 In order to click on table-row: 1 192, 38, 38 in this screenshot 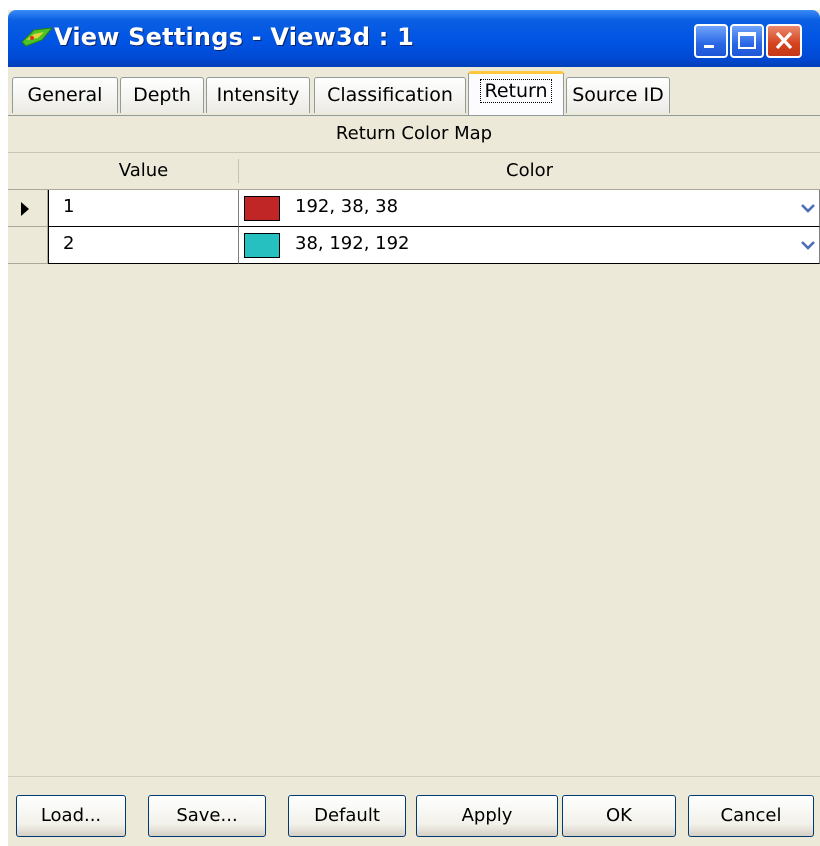, I will do `click(414, 208)`.